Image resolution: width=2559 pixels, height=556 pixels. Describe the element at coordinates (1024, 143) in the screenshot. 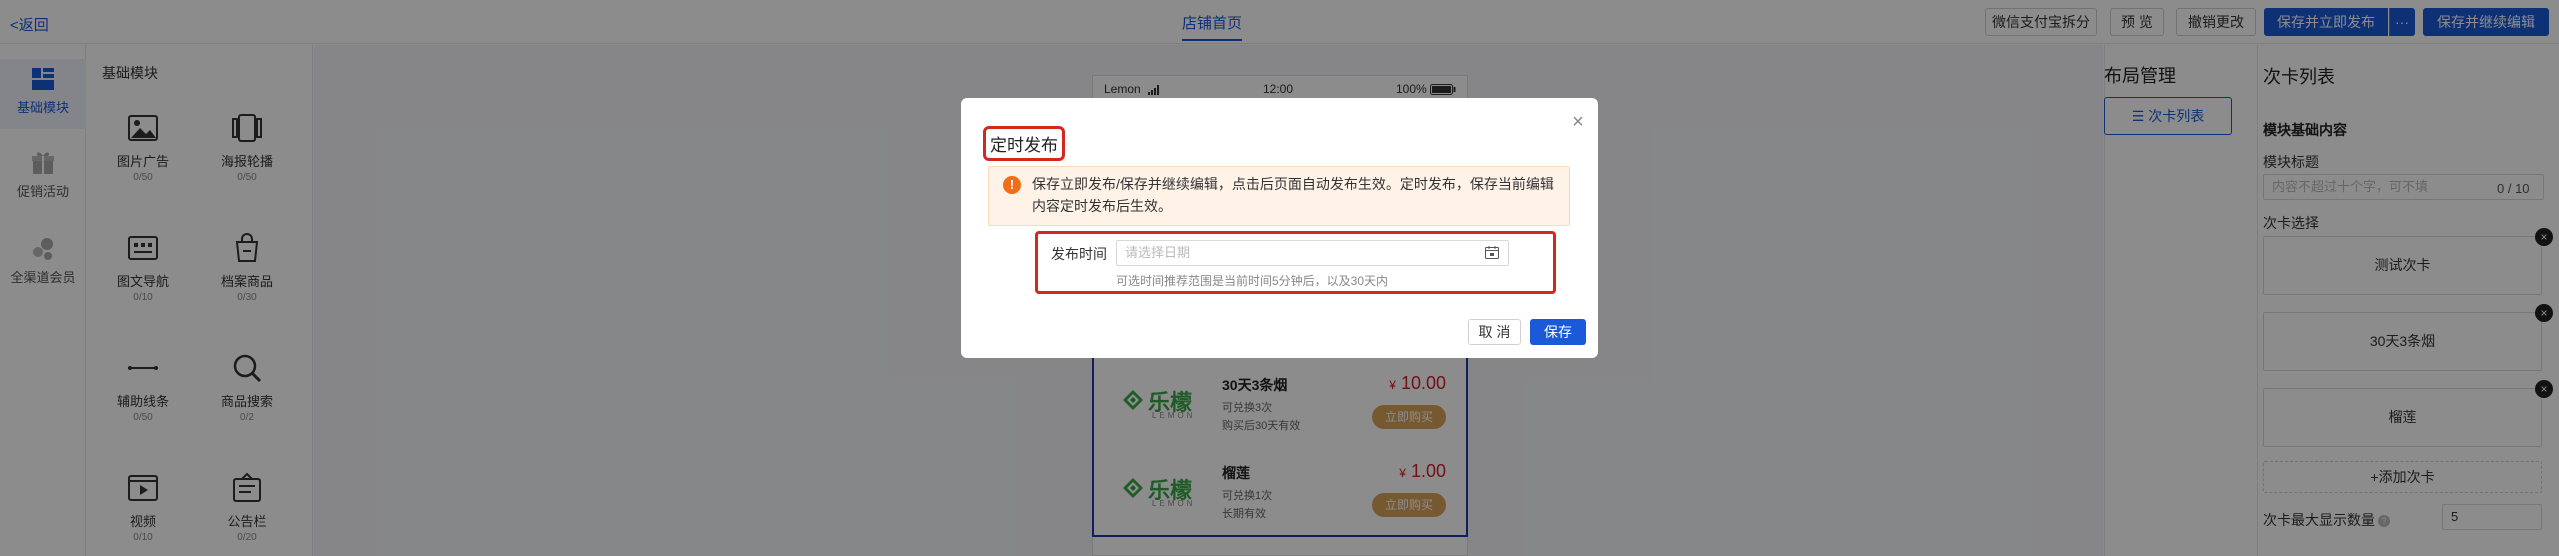

I see `dialog-title: 定时发布` at that location.